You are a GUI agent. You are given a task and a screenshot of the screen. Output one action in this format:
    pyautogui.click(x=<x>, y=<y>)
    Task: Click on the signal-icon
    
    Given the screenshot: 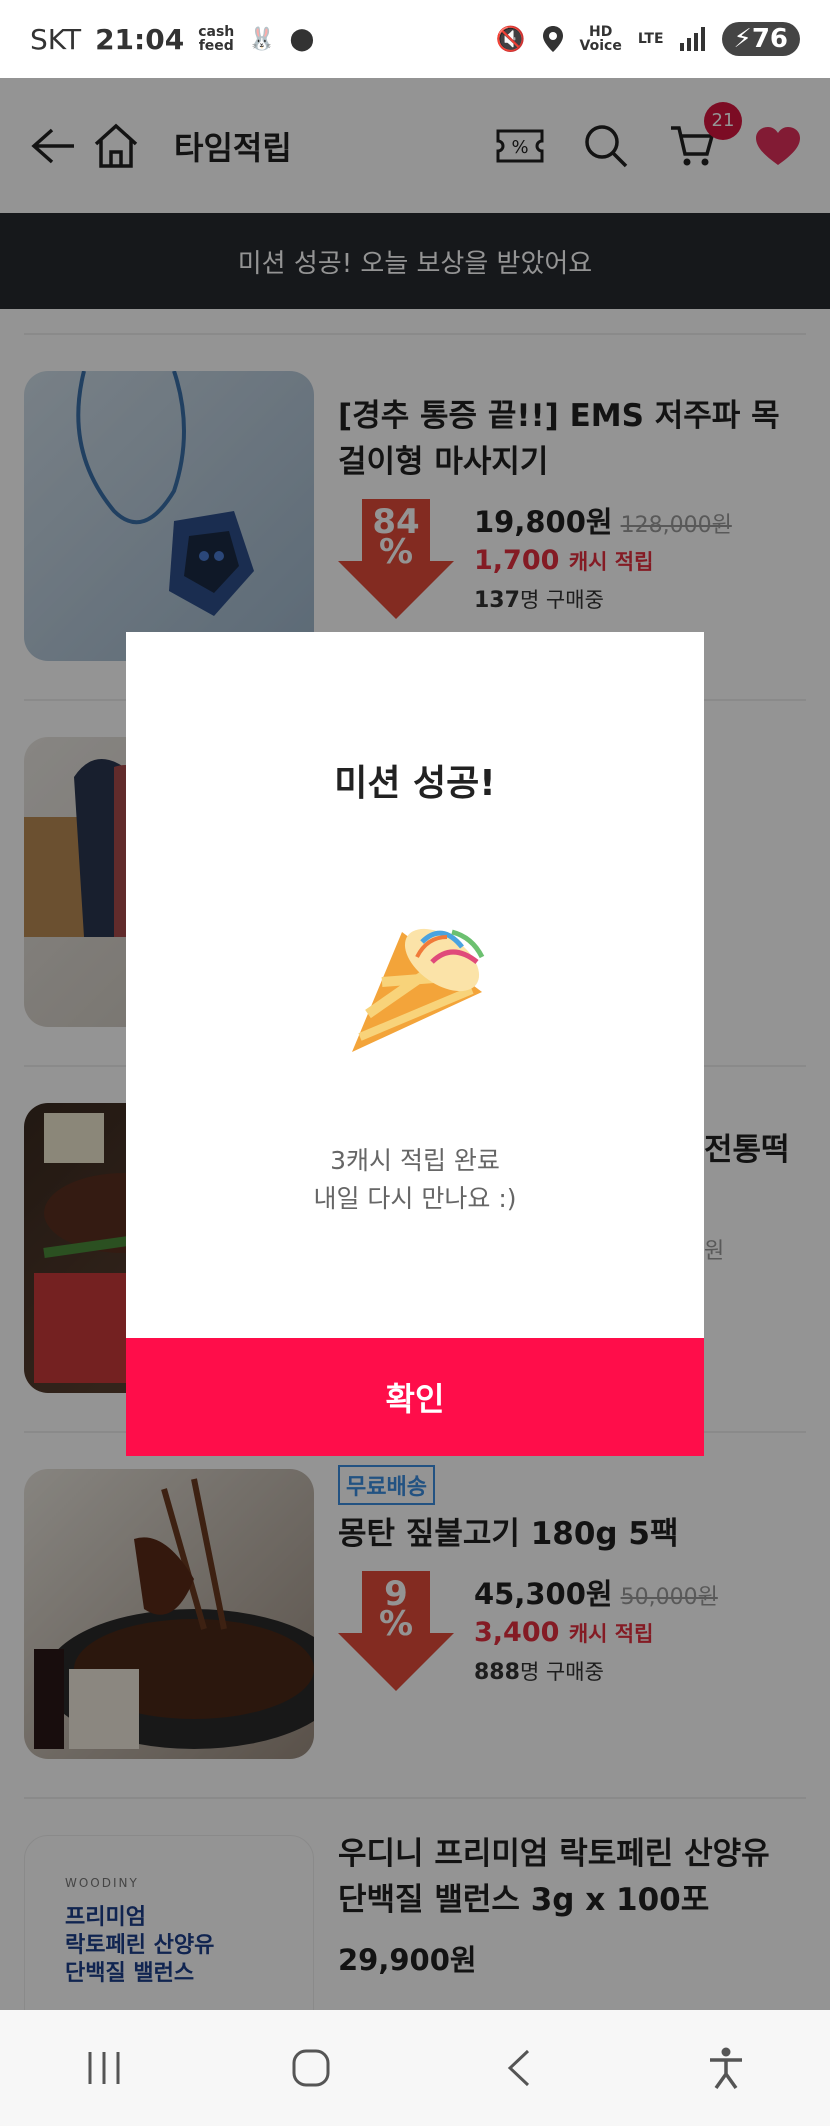 What is the action you would take?
    pyautogui.click(x=692, y=39)
    